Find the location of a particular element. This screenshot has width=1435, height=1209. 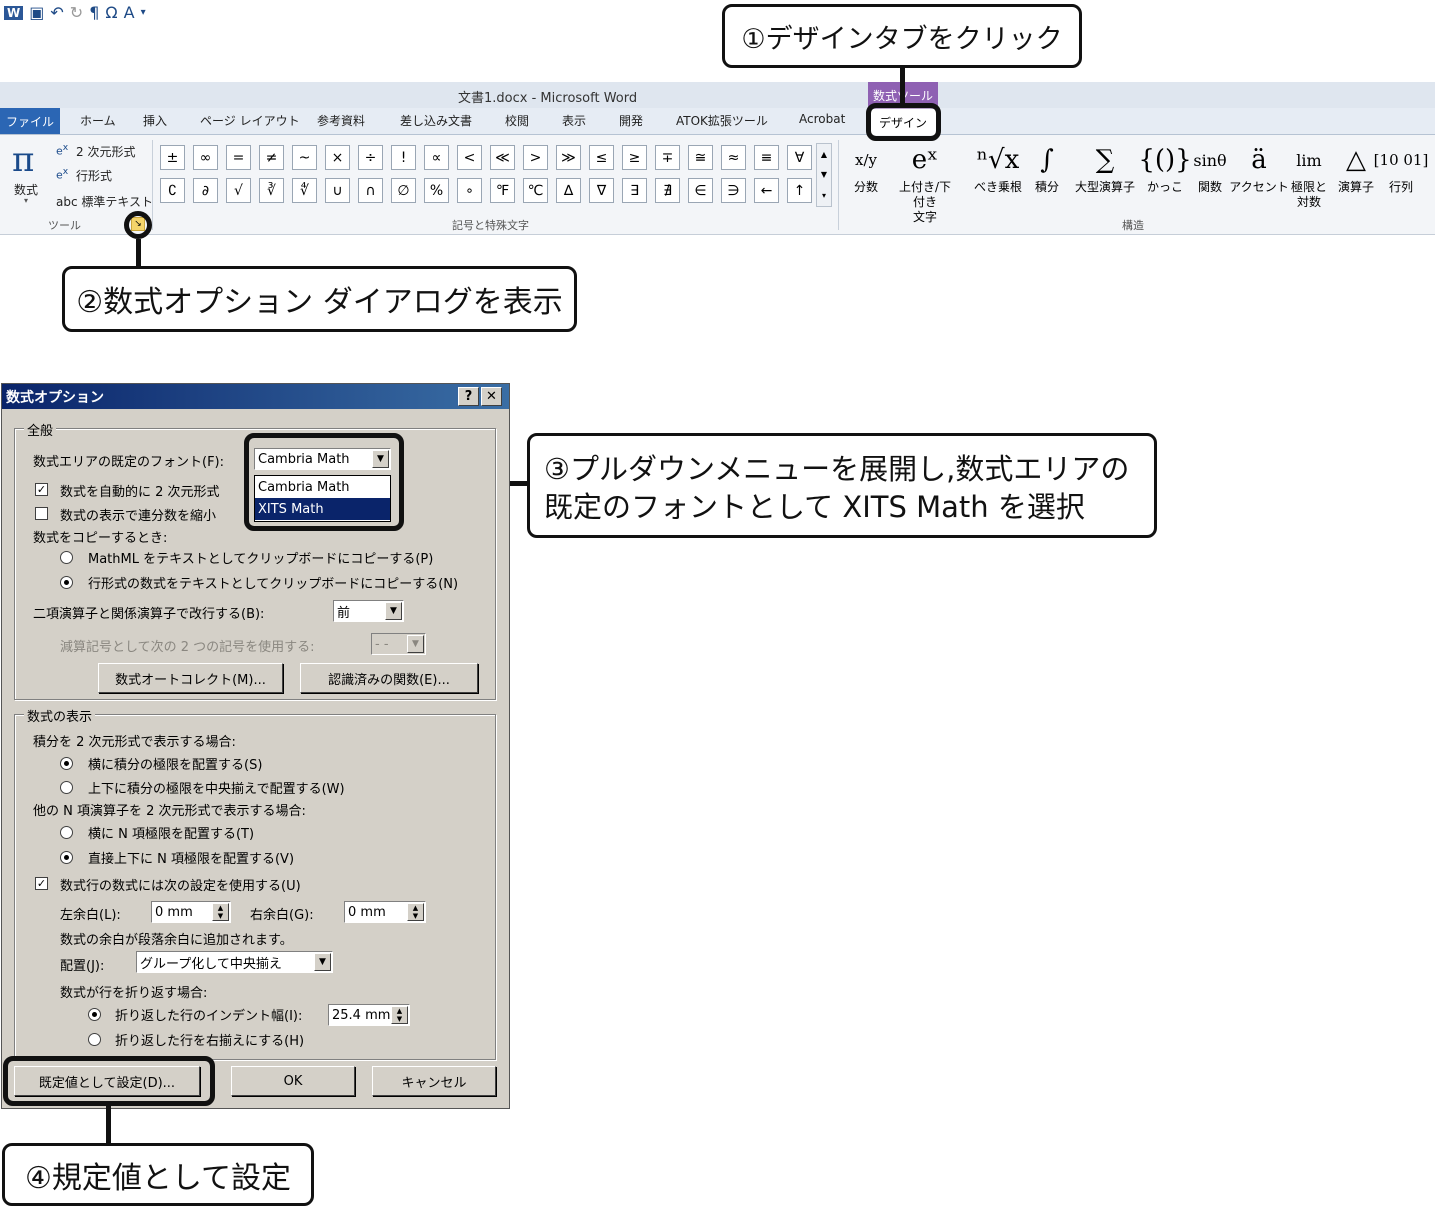

tab-home: ホーム is located at coordinates (98, 120).